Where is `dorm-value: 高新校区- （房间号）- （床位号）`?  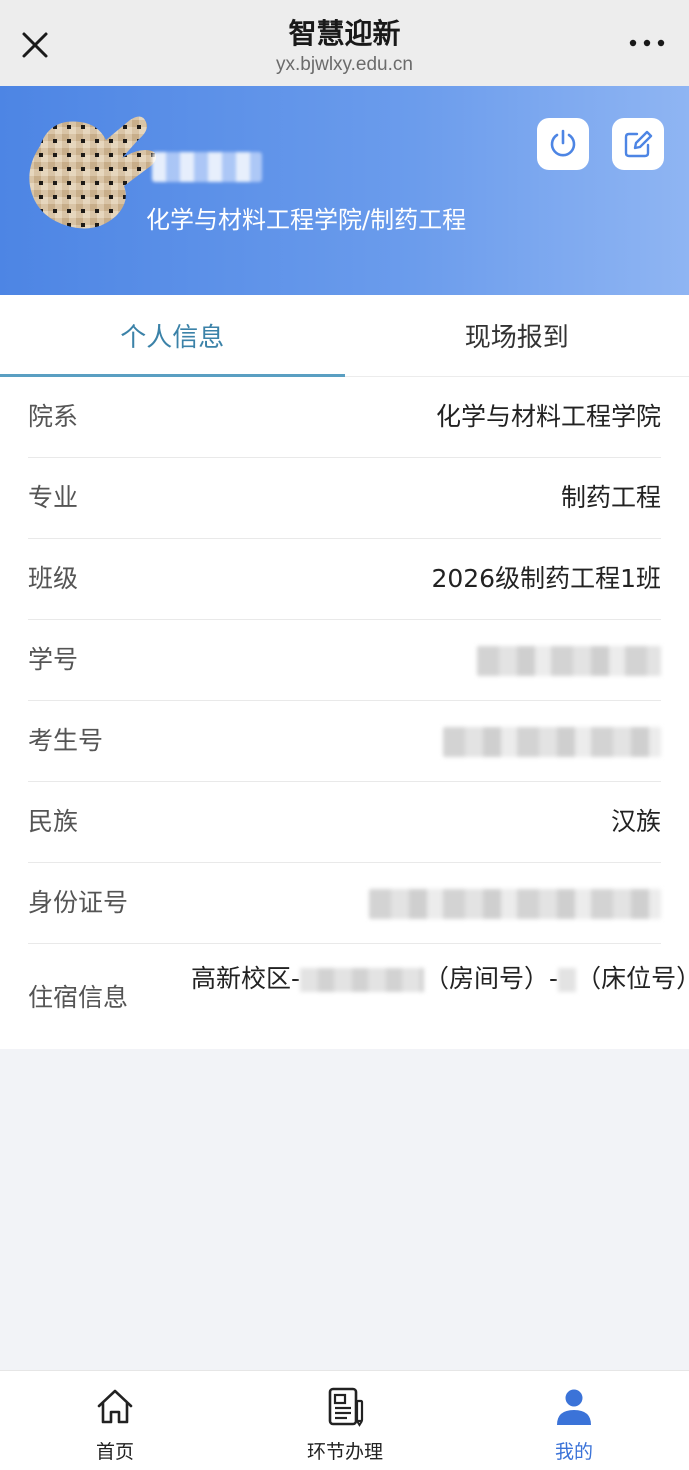 dorm-value: 高新校区- （房间号）- （床位号） is located at coordinates (440, 979).